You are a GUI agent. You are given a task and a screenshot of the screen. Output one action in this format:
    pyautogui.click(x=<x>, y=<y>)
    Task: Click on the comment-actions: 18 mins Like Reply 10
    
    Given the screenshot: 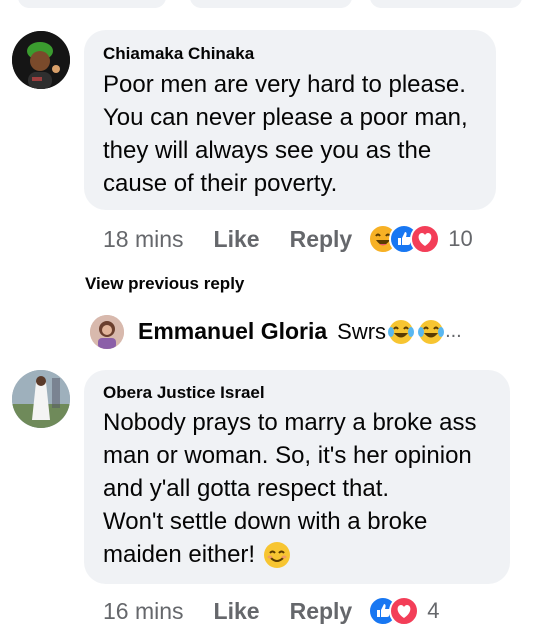 What is the action you would take?
    pyautogui.click(x=288, y=239)
    